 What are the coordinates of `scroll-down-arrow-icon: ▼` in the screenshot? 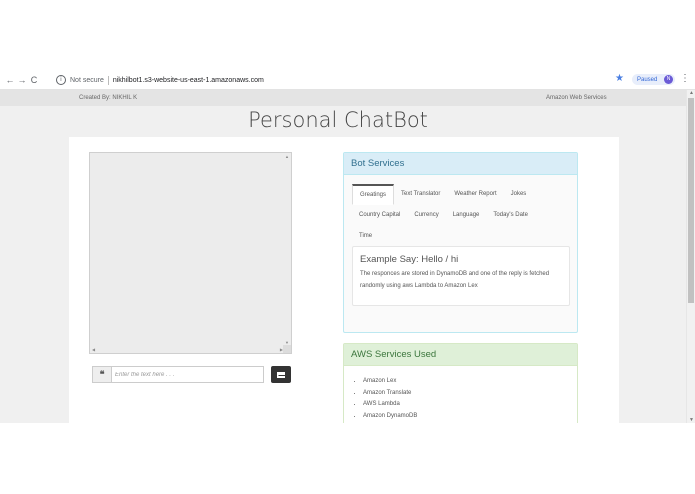 It's located at (691, 420).